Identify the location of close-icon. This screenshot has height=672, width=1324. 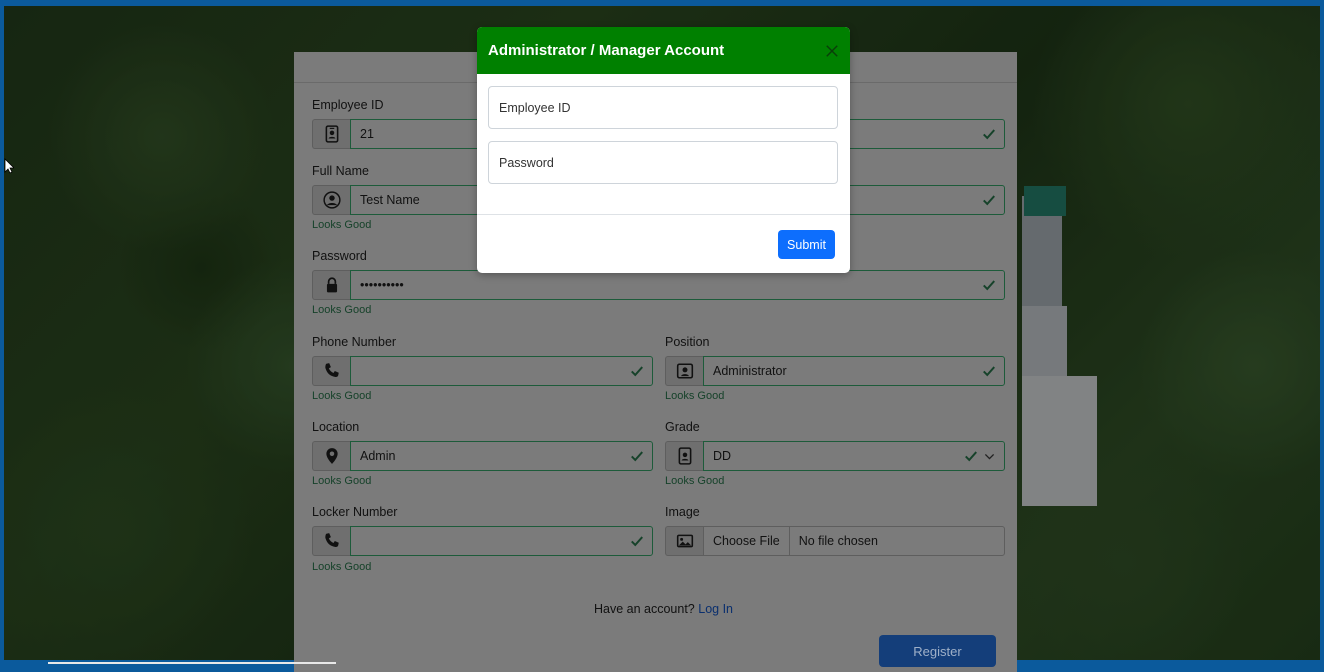
(832, 51).